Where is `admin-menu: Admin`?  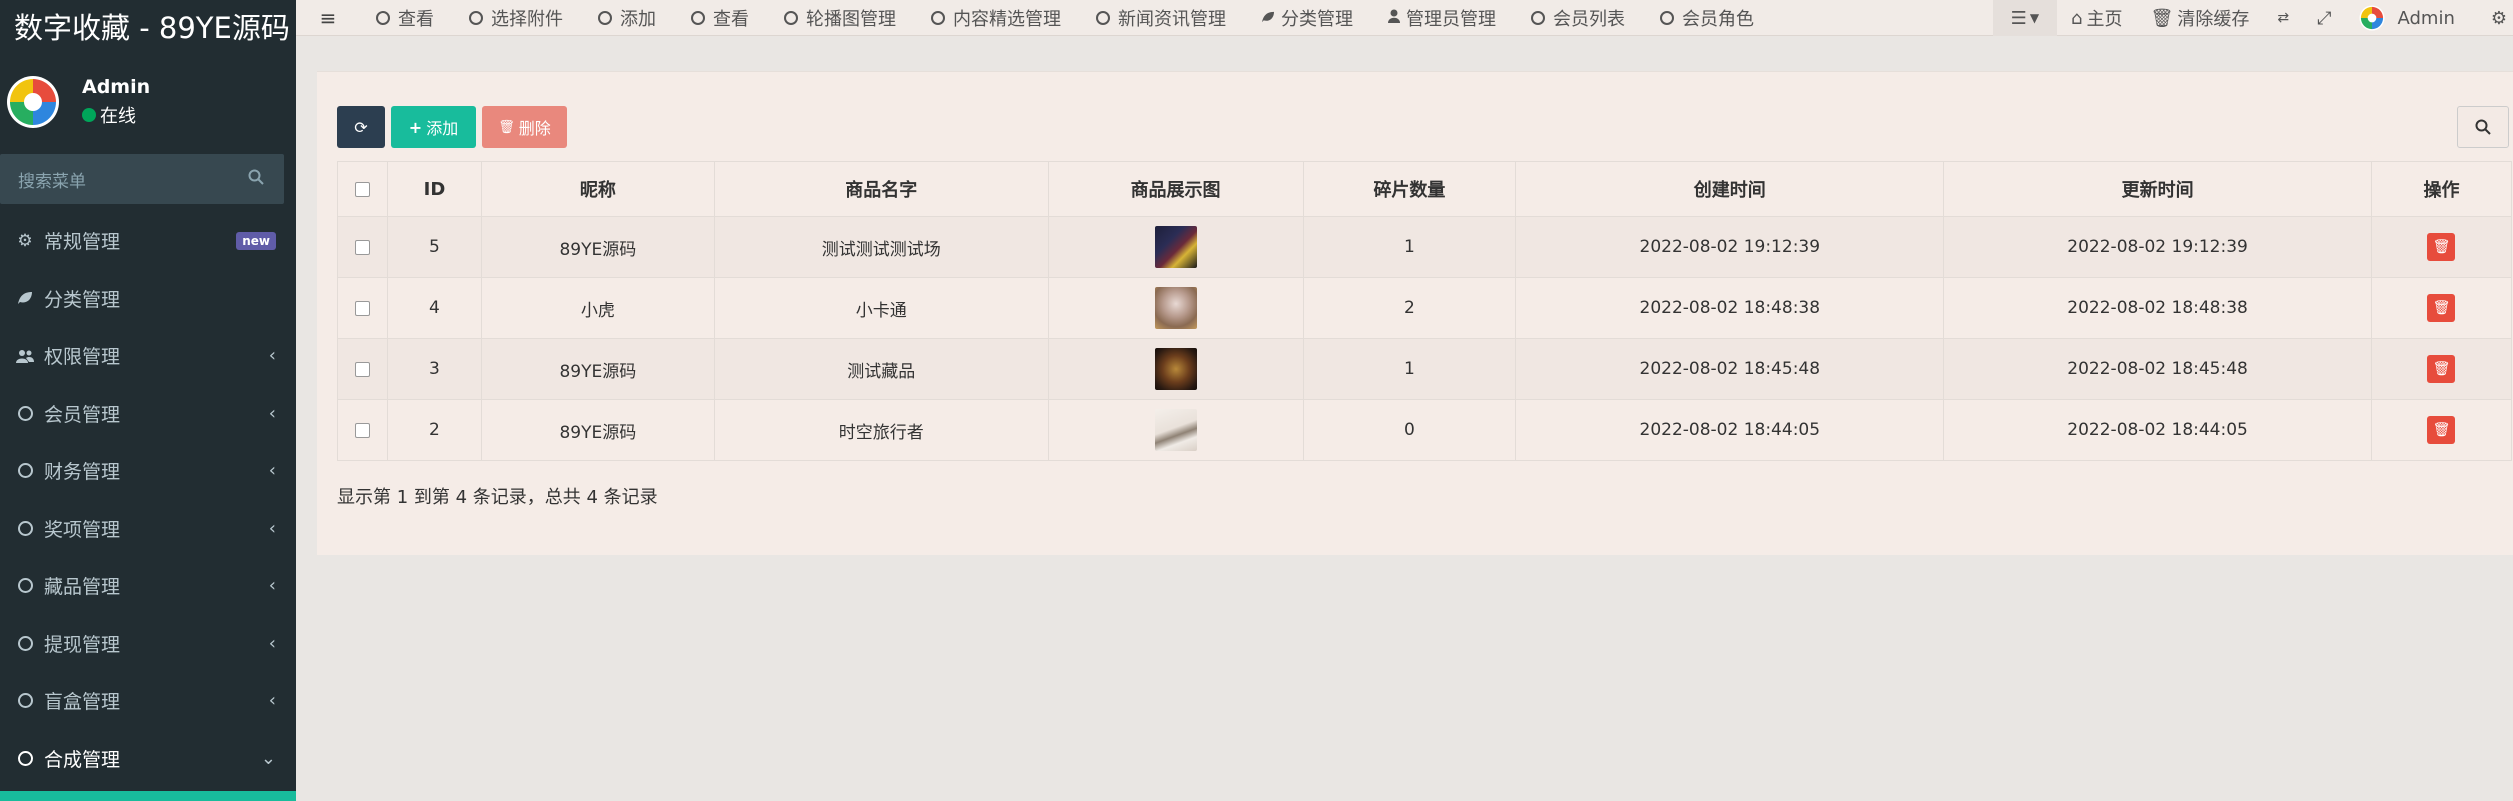
admin-menu: Admin is located at coordinates (2406, 18).